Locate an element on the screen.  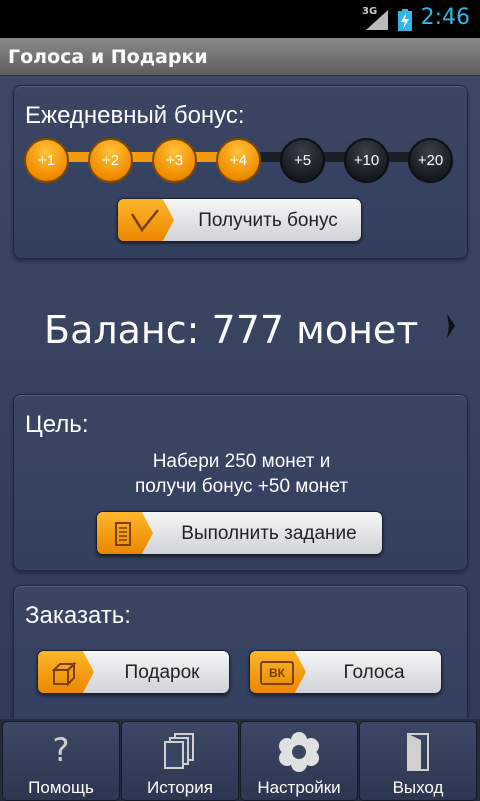
get-bonus-label: Получить бонус is located at coordinates (268, 220).